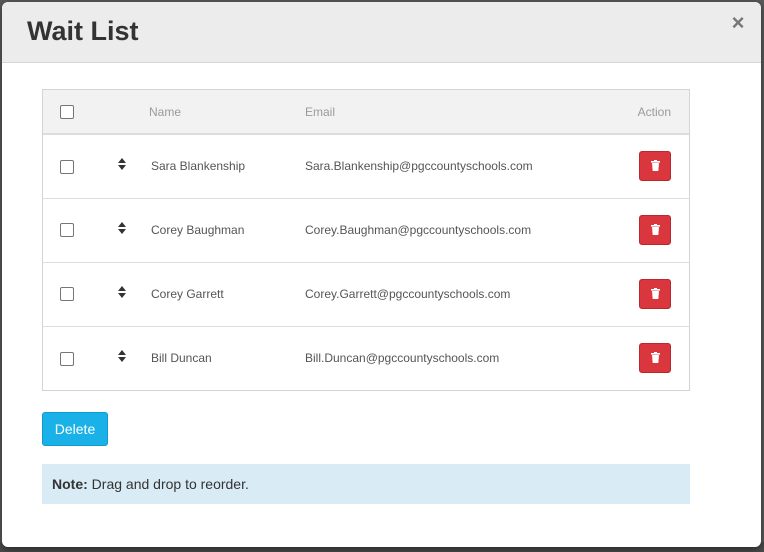 The height and width of the screenshot is (552, 764). What do you see at coordinates (67, 111) in the screenshot?
I see `select-all-checkbox` at bounding box center [67, 111].